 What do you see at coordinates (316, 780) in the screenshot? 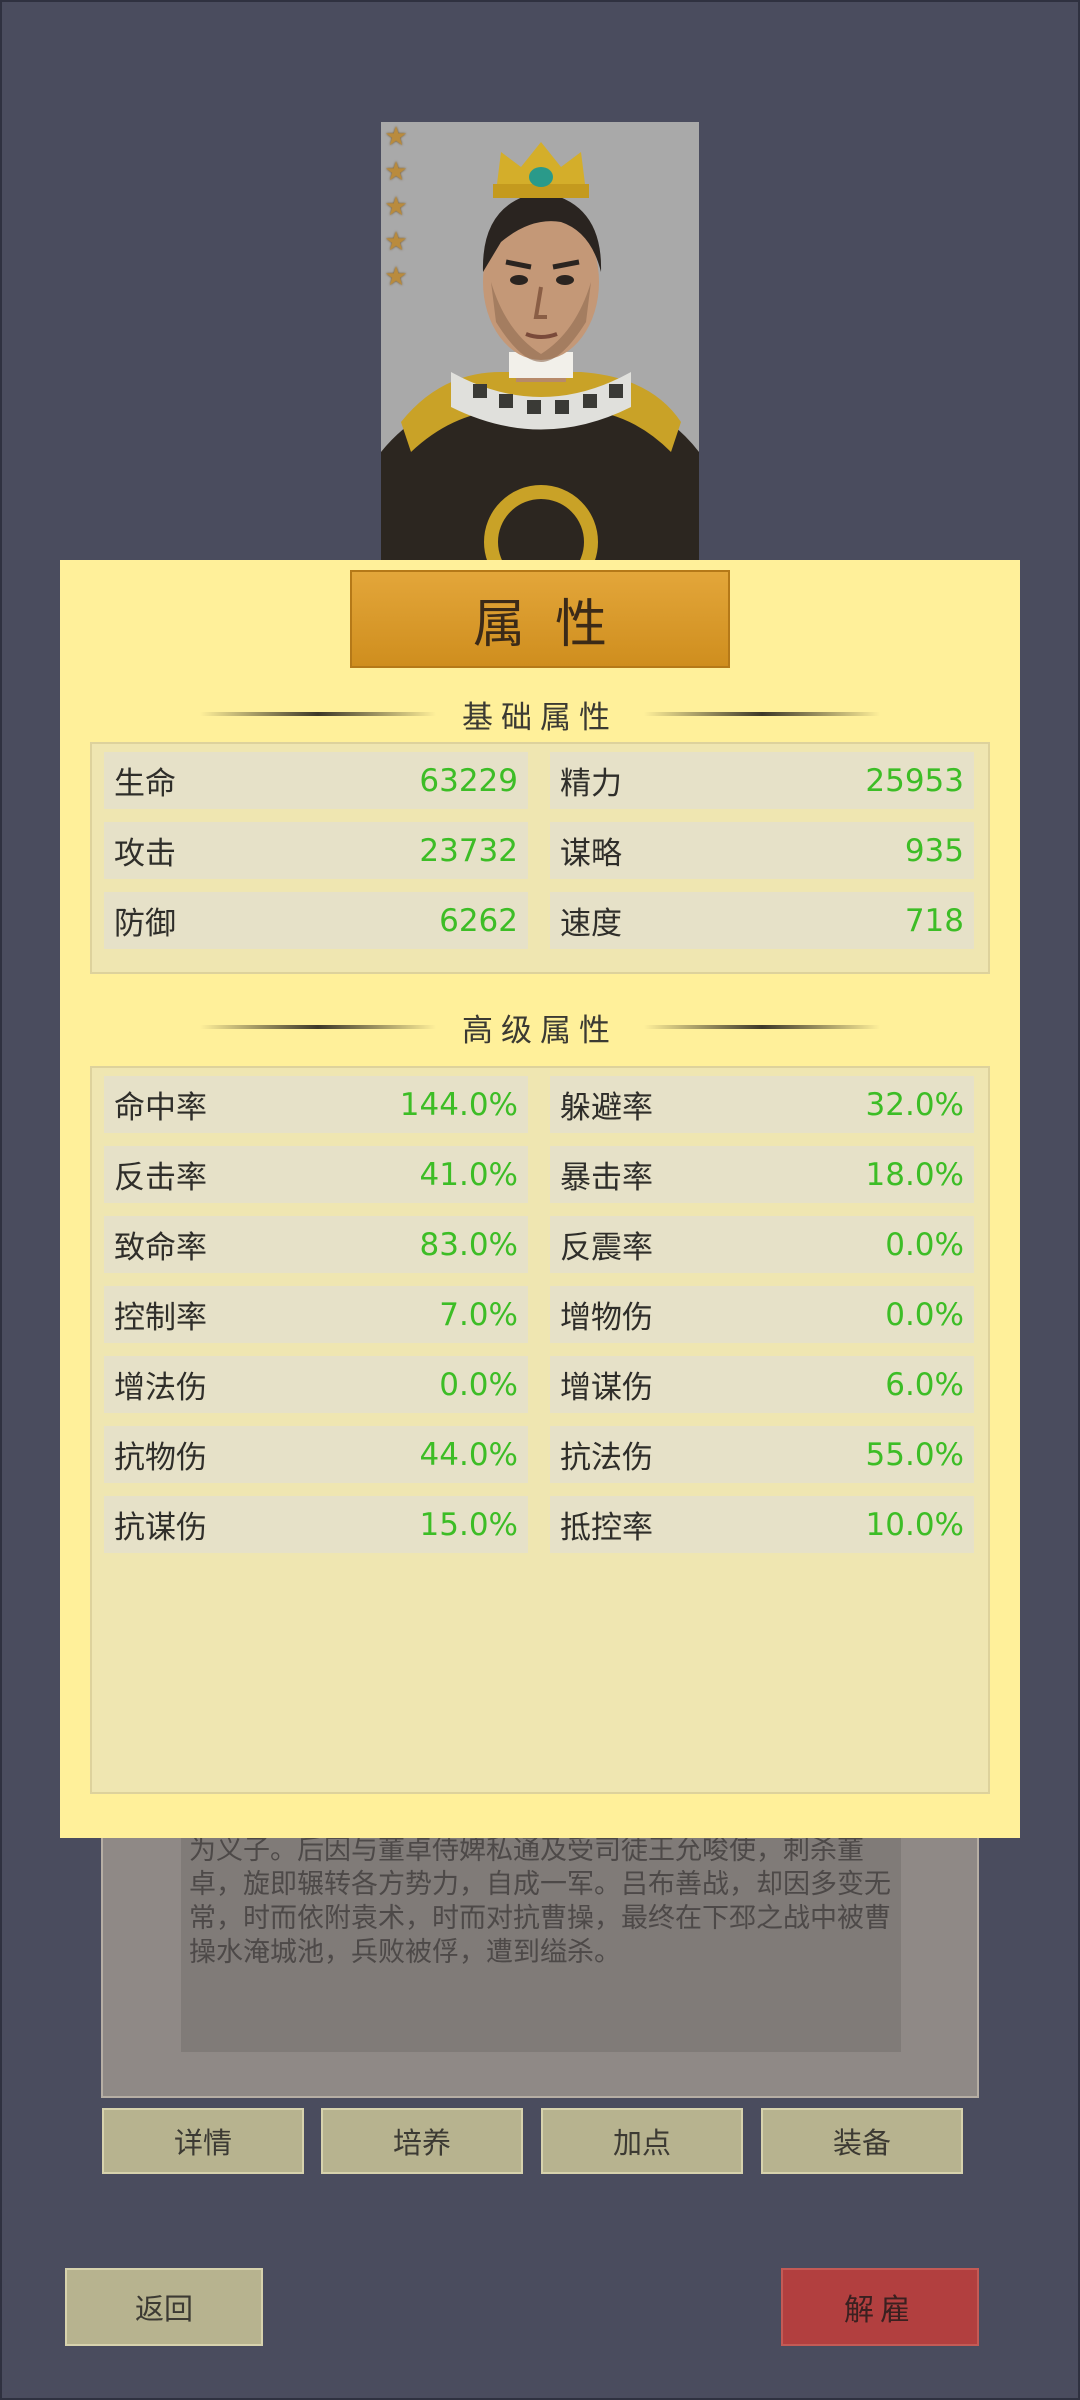
I see `stat-row: 生命 63229` at bounding box center [316, 780].